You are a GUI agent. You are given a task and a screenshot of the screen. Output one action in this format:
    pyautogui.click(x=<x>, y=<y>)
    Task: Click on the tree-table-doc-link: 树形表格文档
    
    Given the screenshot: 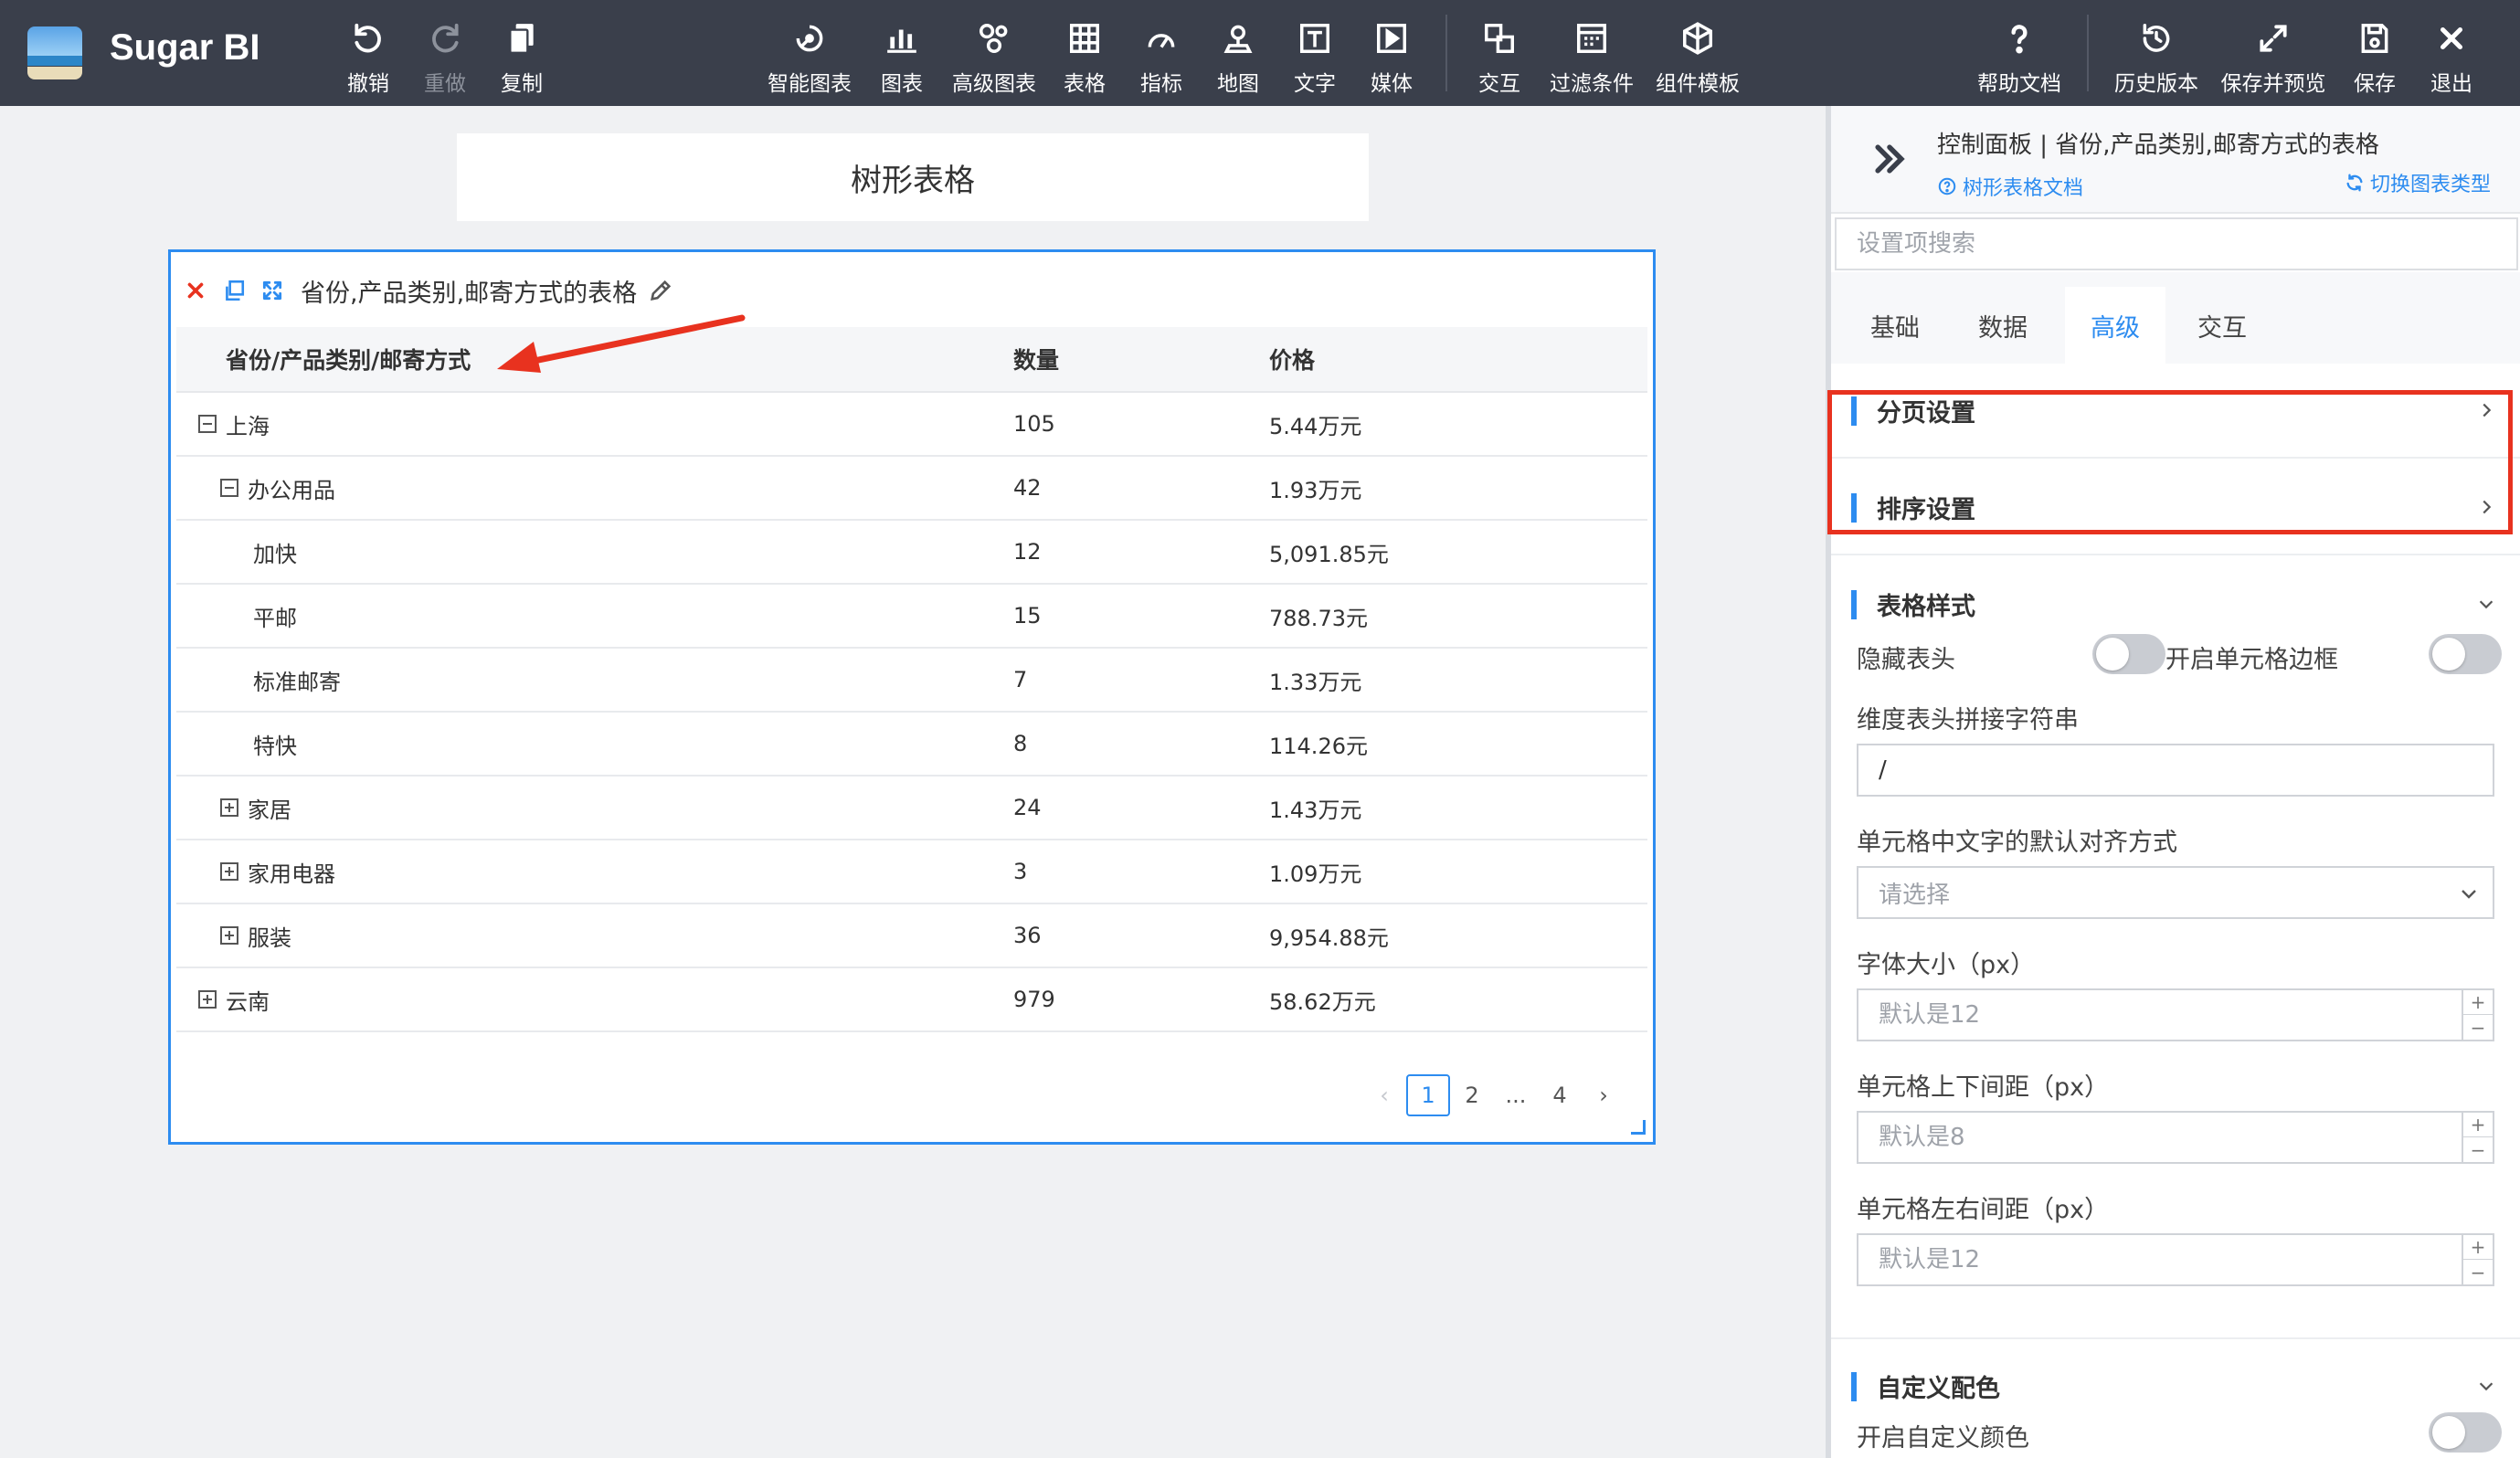 What is the action you would take?
    pyautogui.click(x=2010, y=186)
    